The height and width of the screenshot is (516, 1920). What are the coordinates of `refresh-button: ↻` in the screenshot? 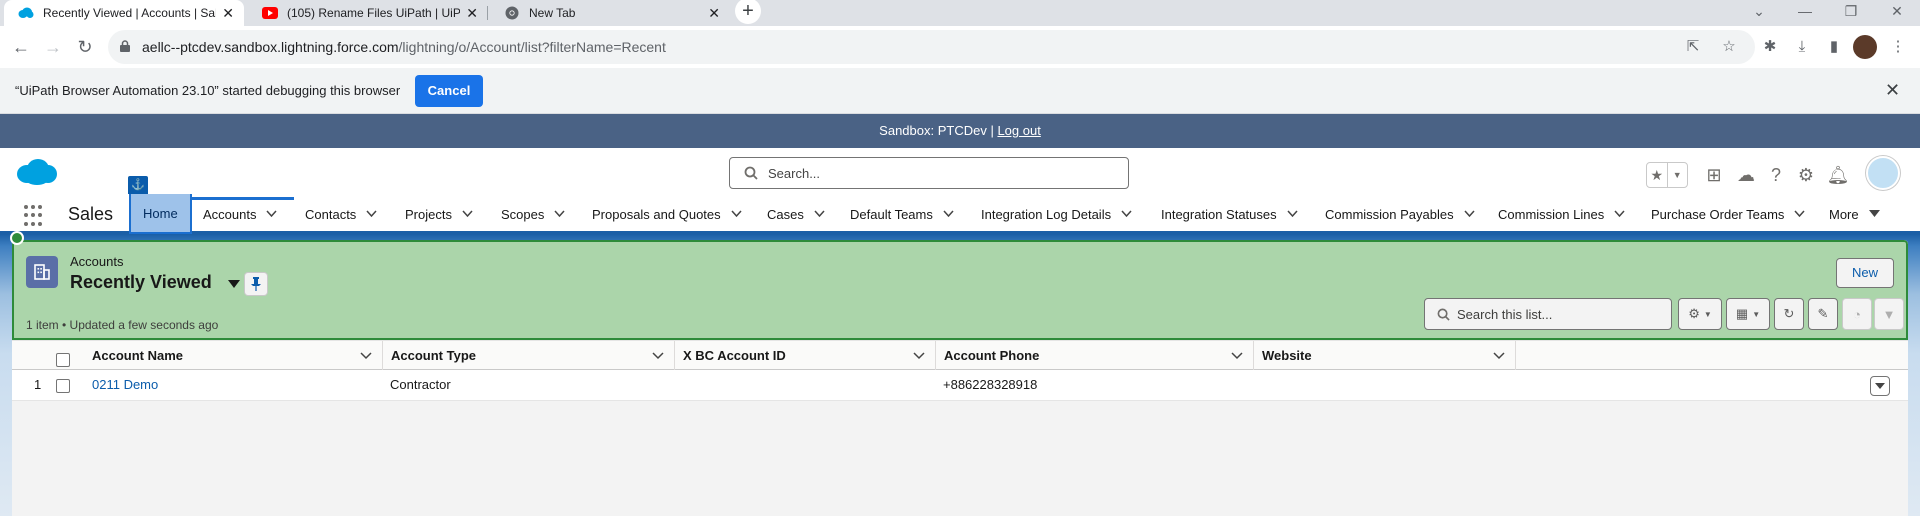 It's located at (1789, 314).